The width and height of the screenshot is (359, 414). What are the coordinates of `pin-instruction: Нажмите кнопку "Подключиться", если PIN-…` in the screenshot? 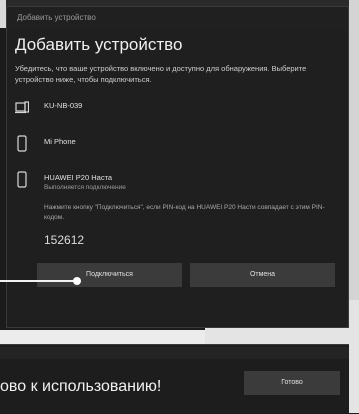 It's located at (184, 212).